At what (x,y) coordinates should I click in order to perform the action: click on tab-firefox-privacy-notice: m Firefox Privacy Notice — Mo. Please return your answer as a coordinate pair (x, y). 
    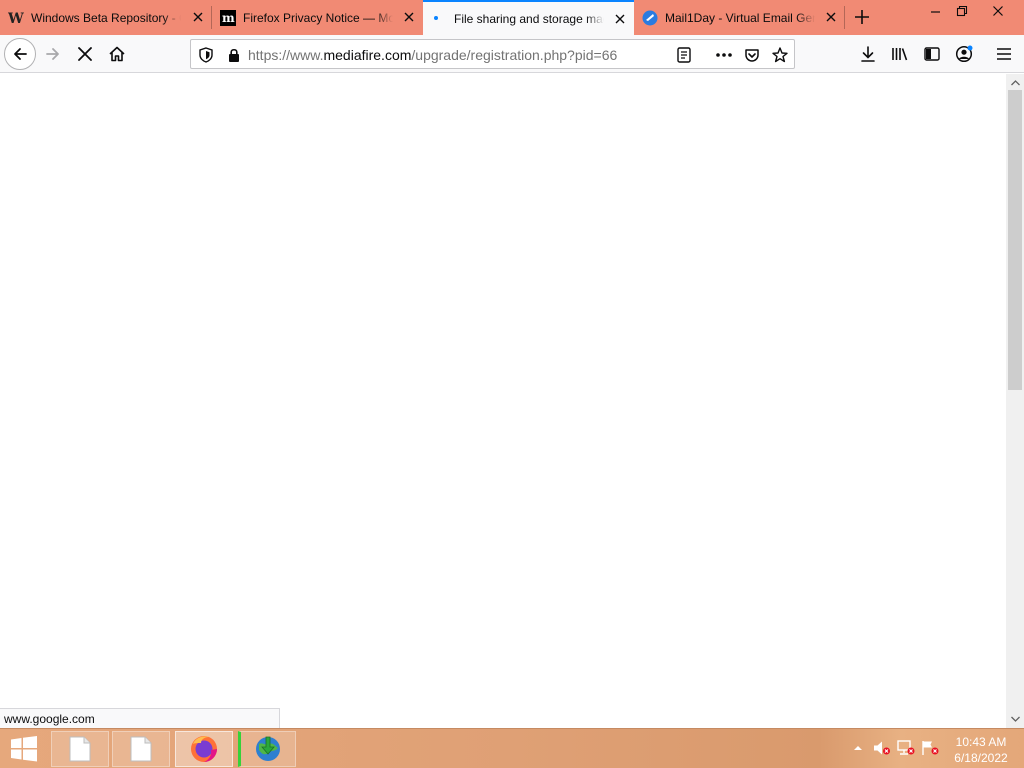
    Looking at the image, I should click on (317, 17).